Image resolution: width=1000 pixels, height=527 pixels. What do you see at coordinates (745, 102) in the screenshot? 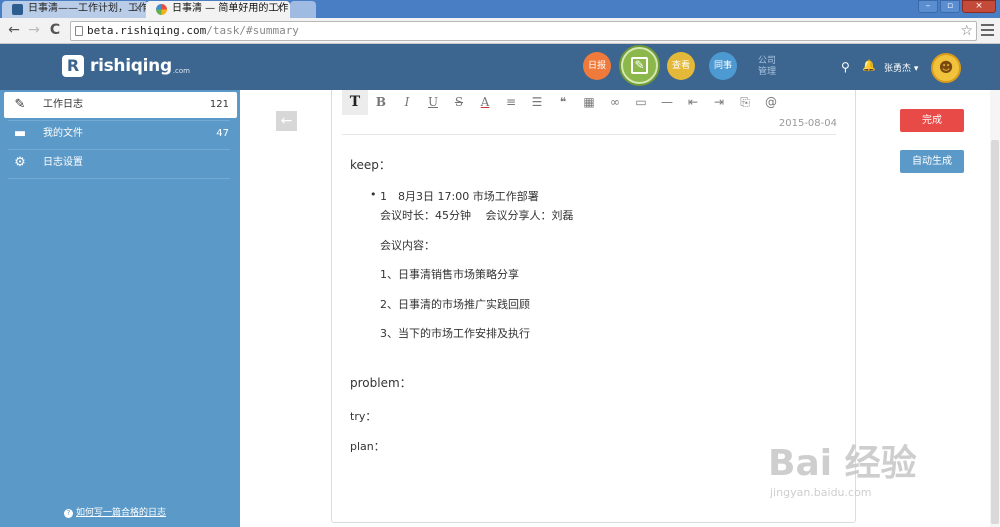
I see `attachment-icon: ⎘` at bounding box center [745, 102].